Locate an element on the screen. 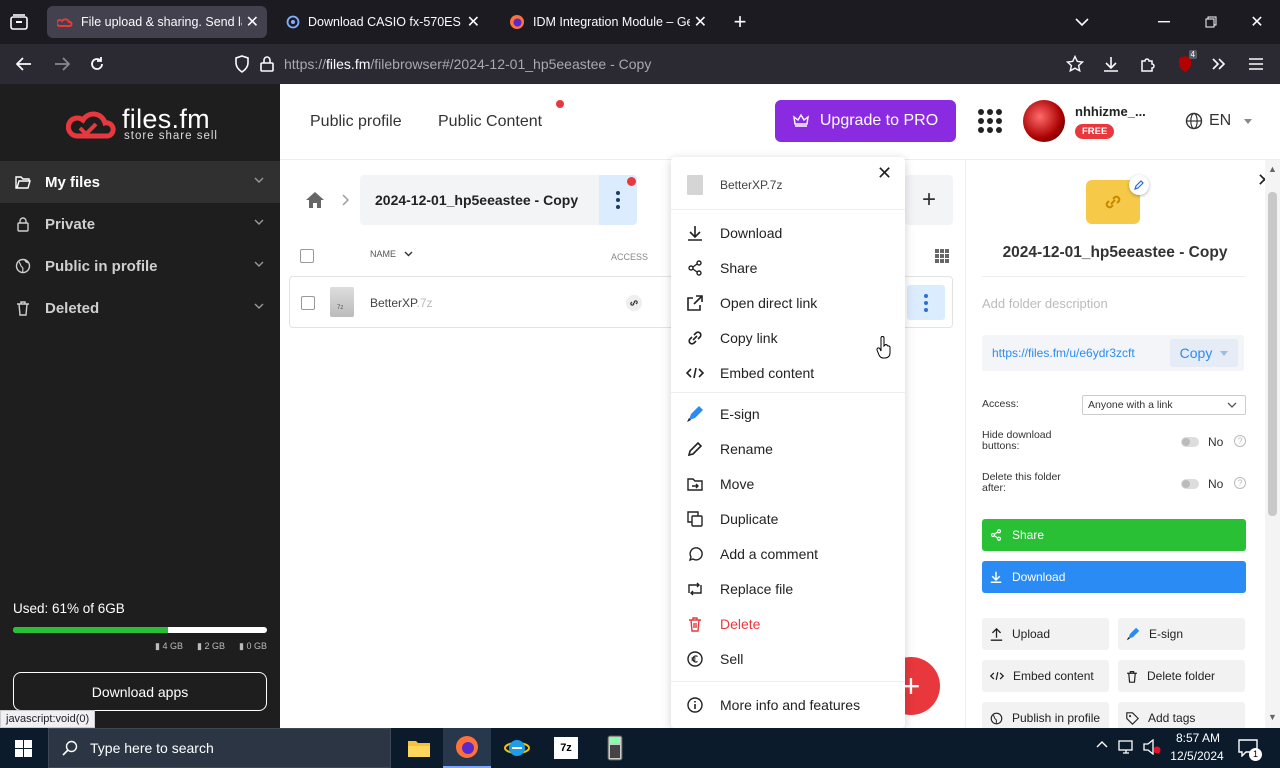  file-explorer-icon is located at coordinates (419, 748).